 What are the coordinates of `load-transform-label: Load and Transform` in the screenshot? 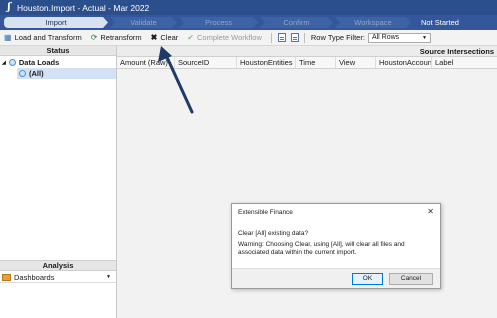 It's located at (48, 37).